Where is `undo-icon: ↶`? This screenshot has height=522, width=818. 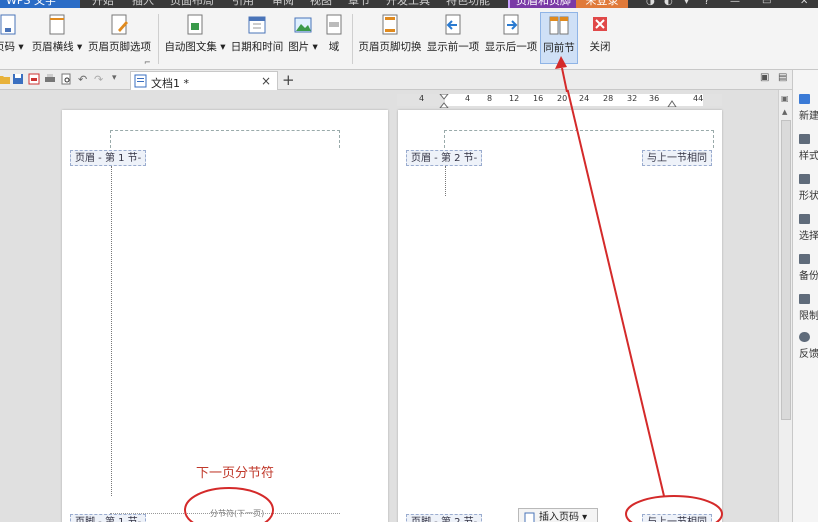
undo-icon: ↶ is located at coordinates (84, 79).